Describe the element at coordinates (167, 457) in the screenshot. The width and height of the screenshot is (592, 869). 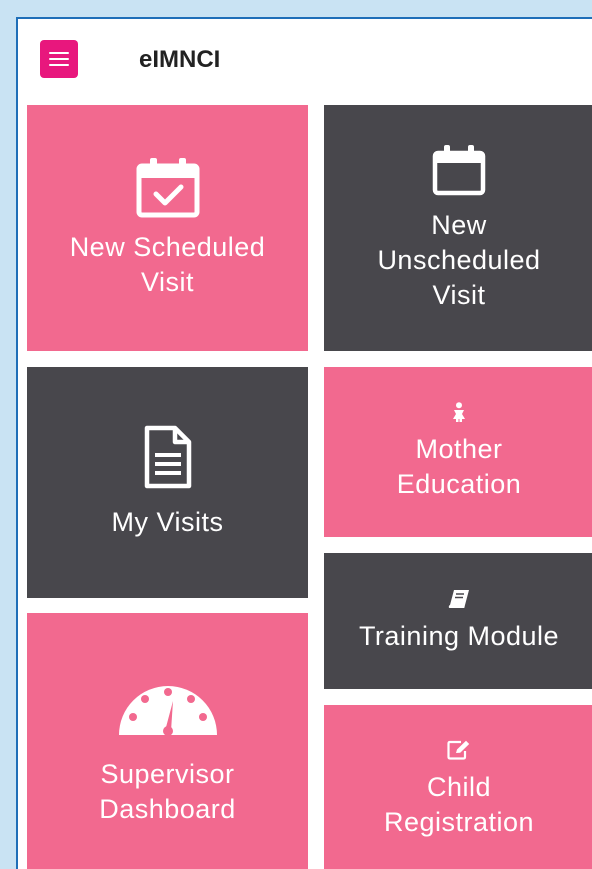
I see `document-icon` at that location.